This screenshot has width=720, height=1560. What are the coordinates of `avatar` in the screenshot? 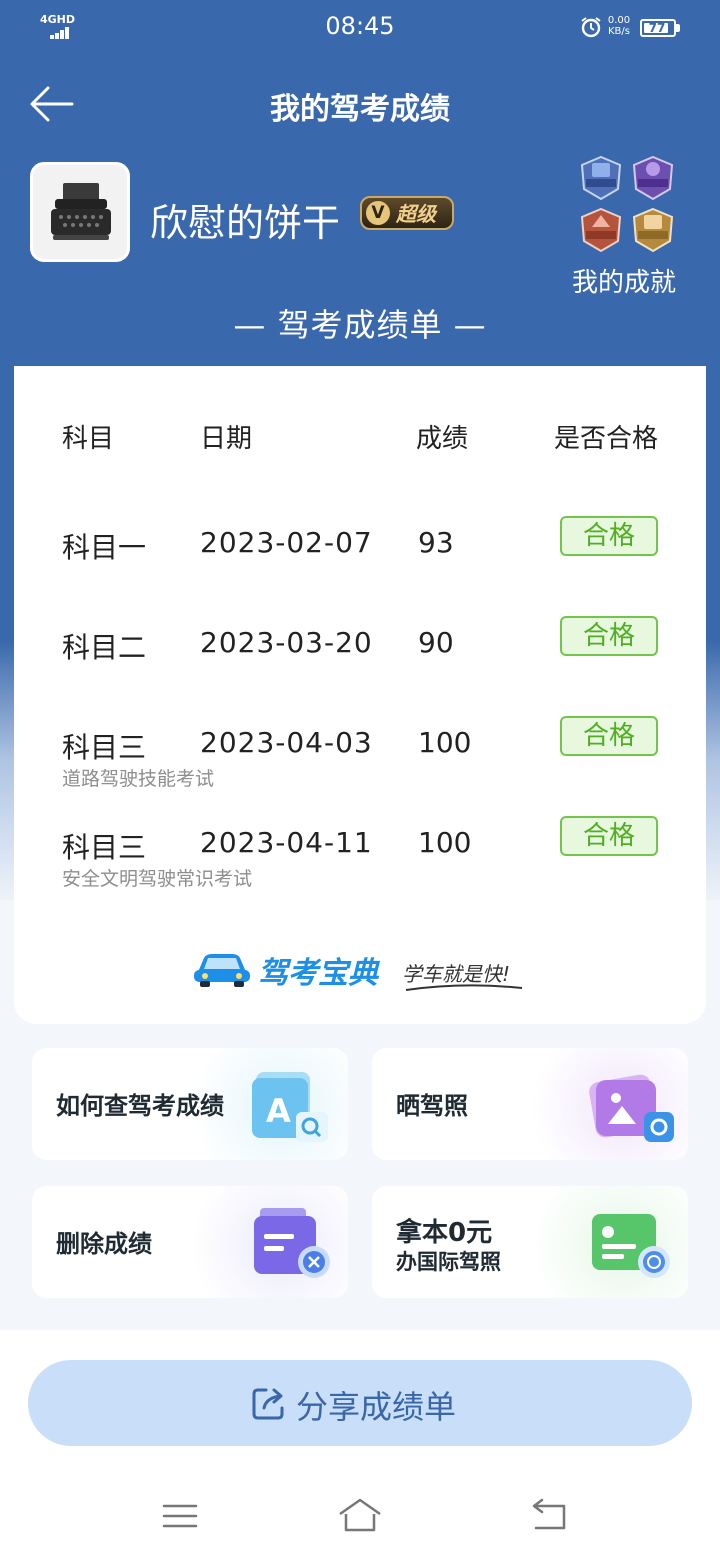 It's located at (80, 212).